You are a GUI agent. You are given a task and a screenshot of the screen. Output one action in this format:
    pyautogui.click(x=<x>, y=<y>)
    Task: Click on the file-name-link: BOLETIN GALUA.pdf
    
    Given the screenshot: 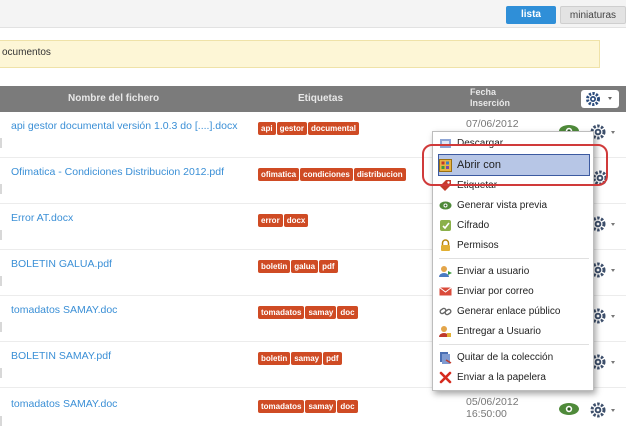 What is the action you would take?
    pyautogui.click(x=61, y=264)
    